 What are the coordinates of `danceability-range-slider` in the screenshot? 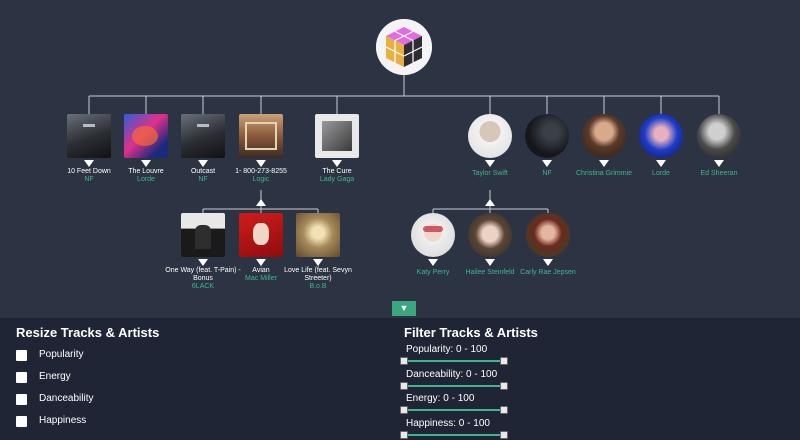 It's located at (454, 386).